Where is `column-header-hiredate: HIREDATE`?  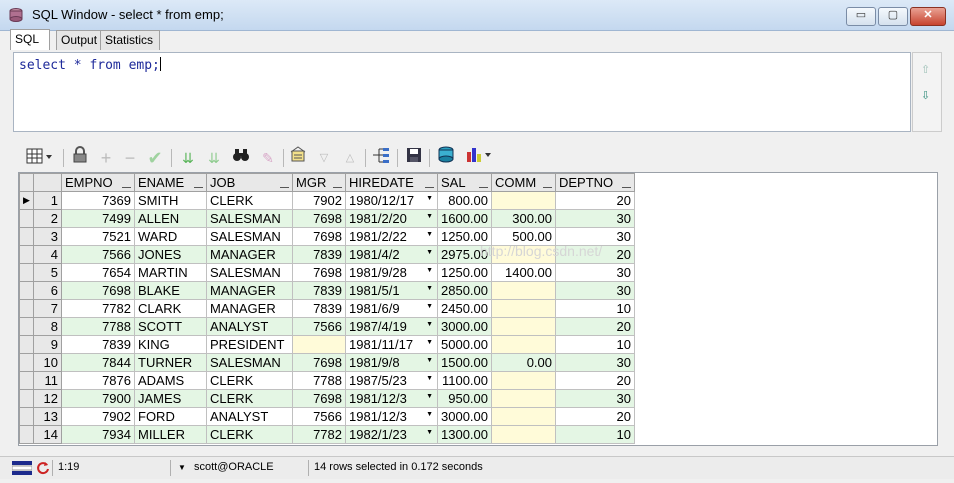 column-header-hiredate: HIREDATE is located at coordinates (391, 182).